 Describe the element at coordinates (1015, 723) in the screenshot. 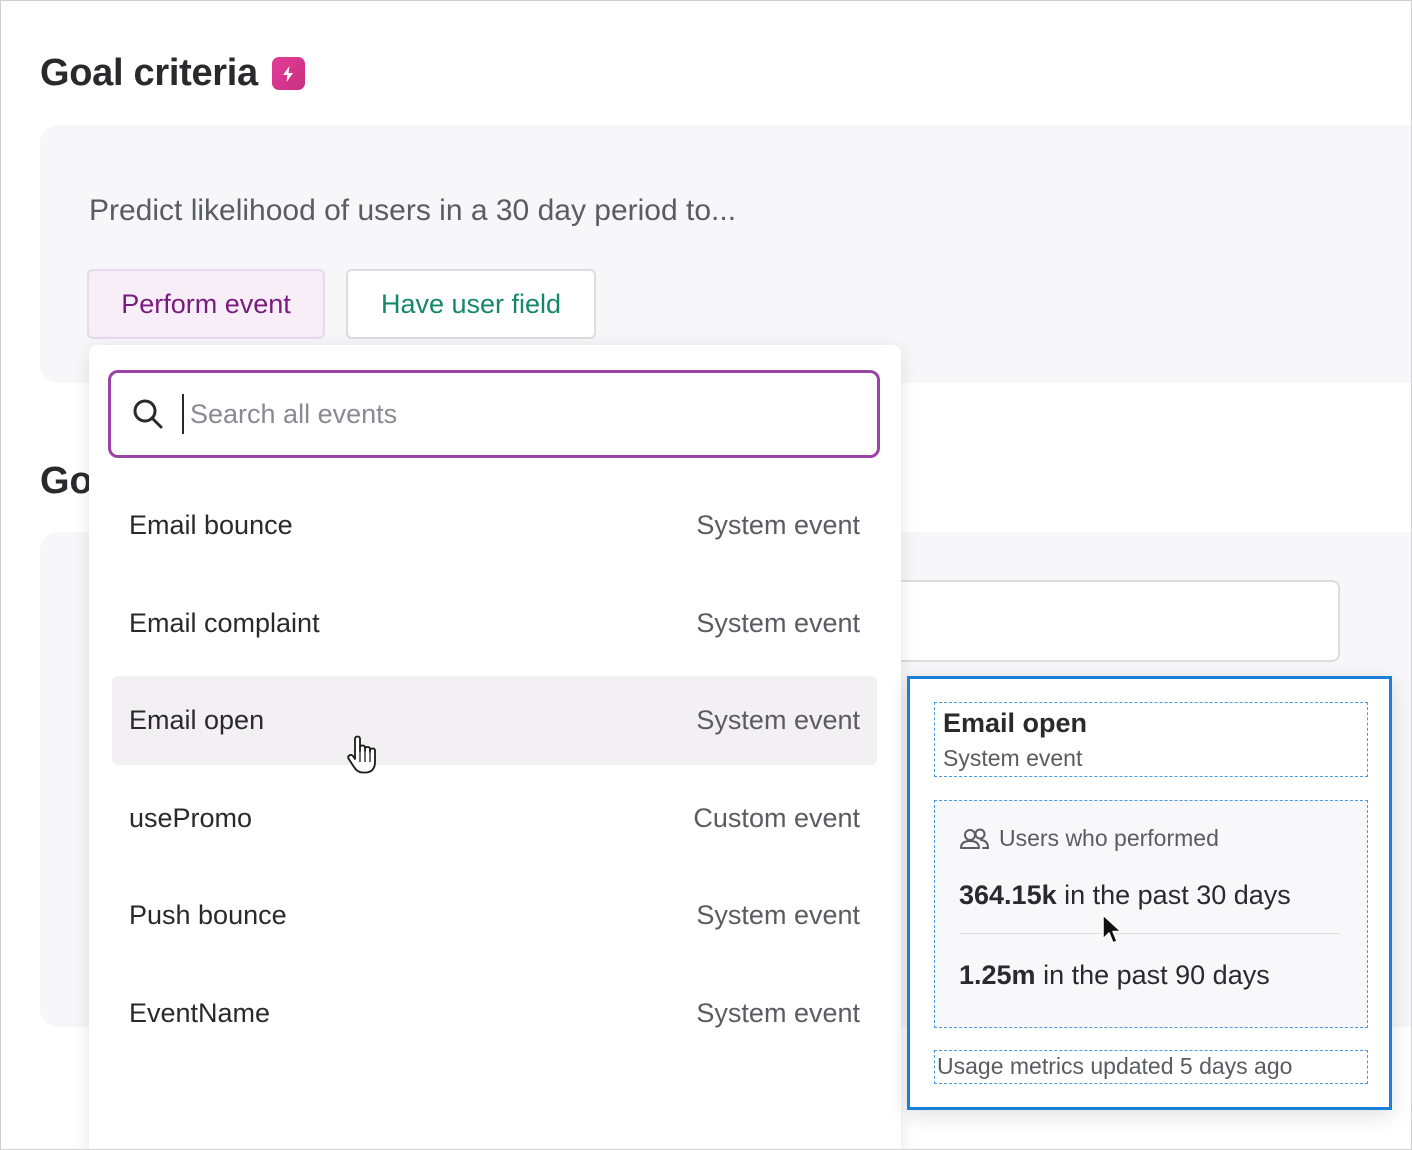

I see `card-title: Email open` at that location.